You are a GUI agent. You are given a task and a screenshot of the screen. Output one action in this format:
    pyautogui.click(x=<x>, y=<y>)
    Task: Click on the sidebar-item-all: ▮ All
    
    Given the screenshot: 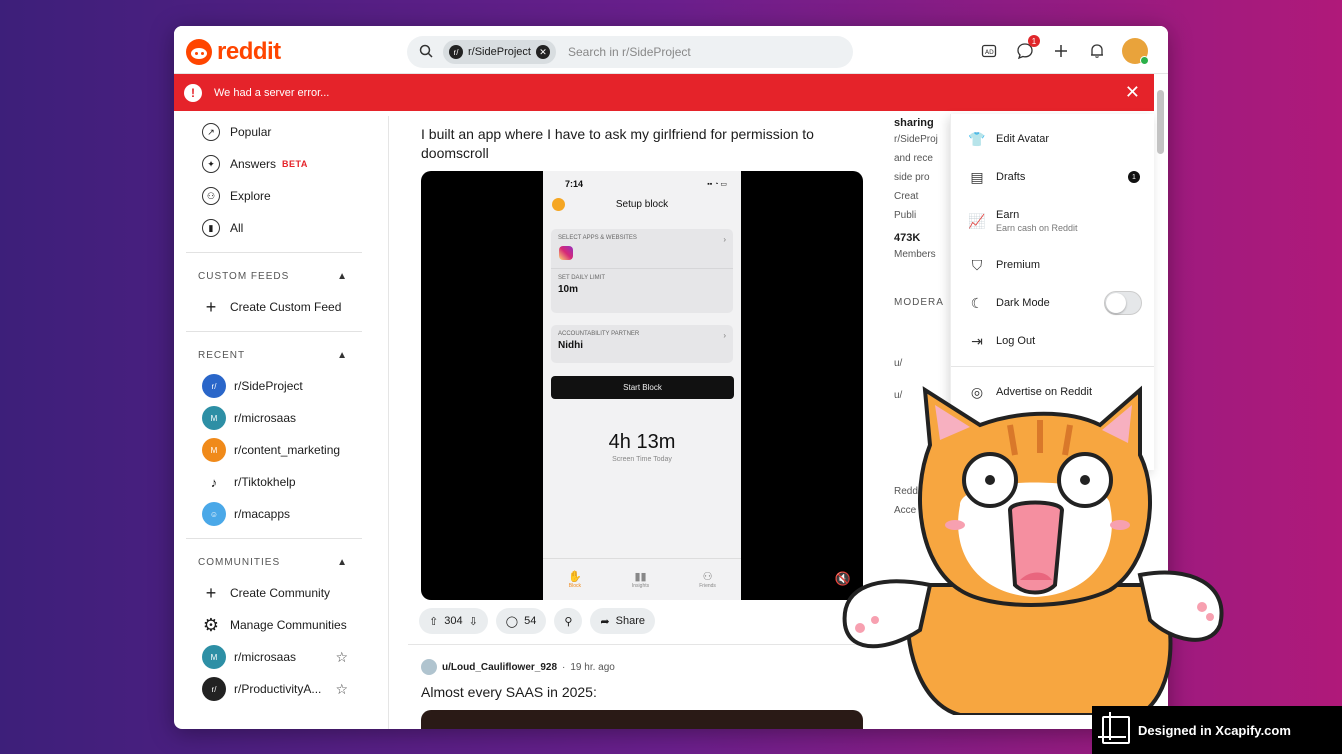 What is the action you would take?
    pyautogui.click(x=274, y=228)
    